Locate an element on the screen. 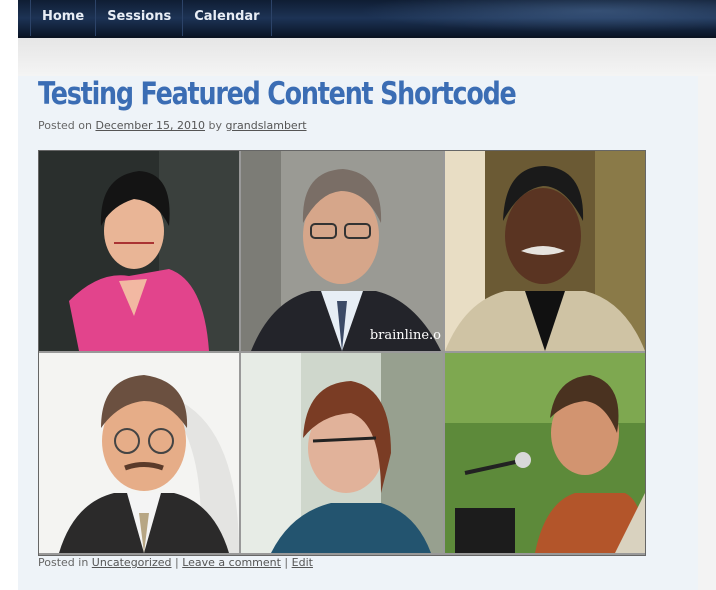 Image resolution: width=716 pixels, height=590 pixels. featured-photo-man-round-glasses is located at coordinates (139, 453).